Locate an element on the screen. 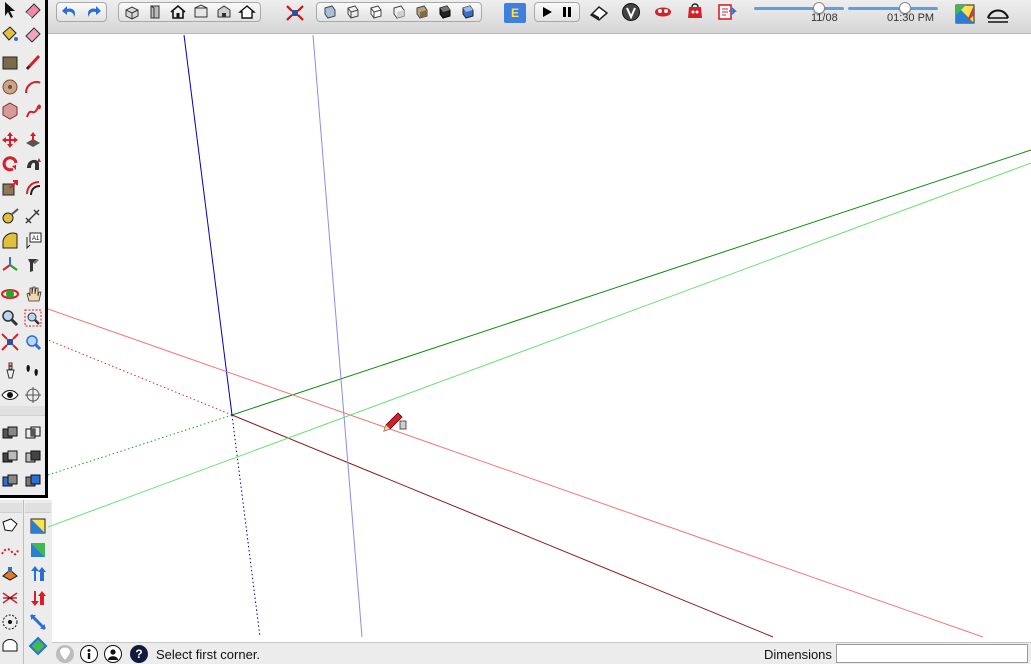 The height and width of the screenshot is (664, 1031). wireframe-icon is located at coordinates (353, 12).